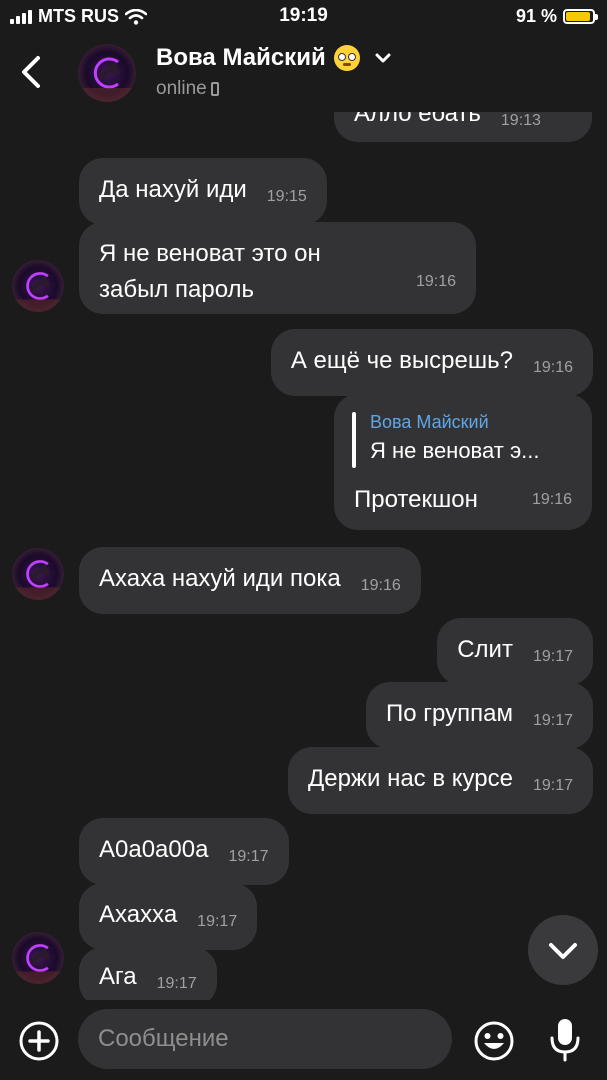  What do you see at coordinates (214, 89) in the screenshot?
I see `mobile-device-icon` at bounding box center [214, 89].